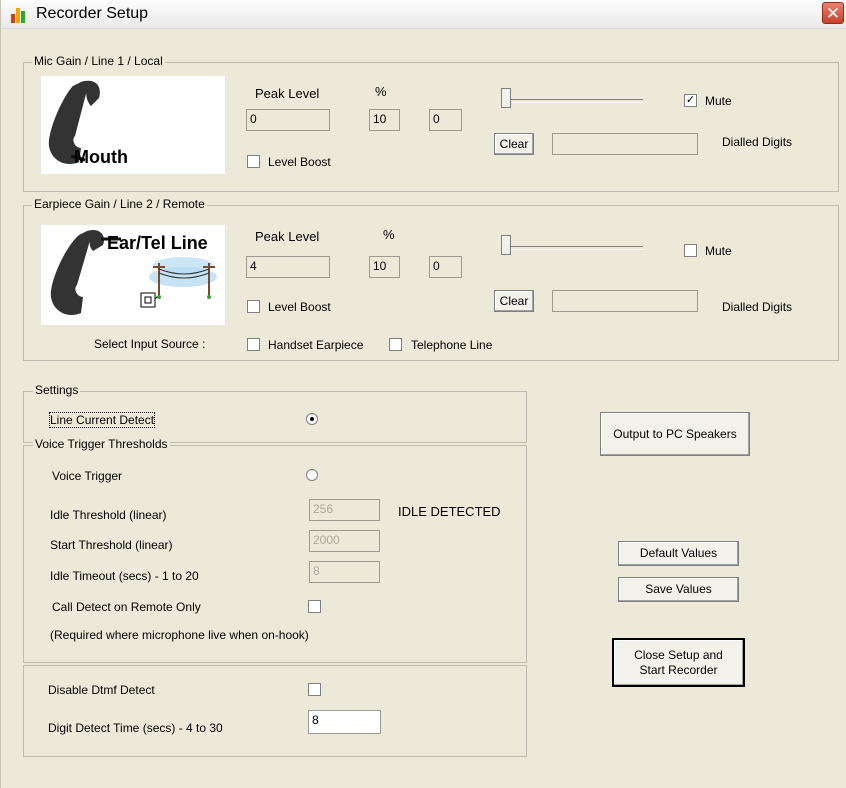 The image size is (846, 788). Describe the element at coordinates (157, 243) in the screenshot. I see `ear-tel-line-label: Ear/Tel Line` at that location.